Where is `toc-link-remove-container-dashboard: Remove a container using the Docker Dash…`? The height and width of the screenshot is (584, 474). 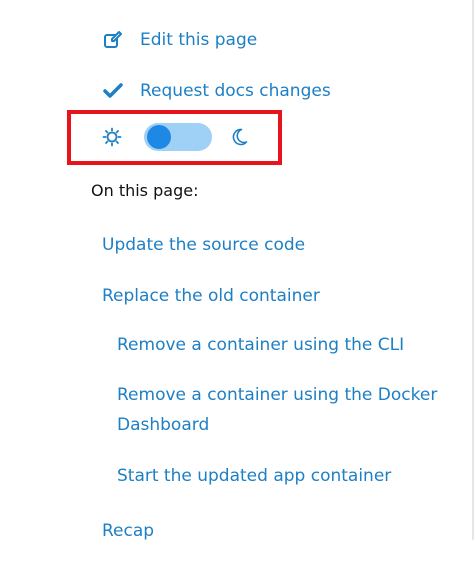
toc-link-remove-container-dashboard: Remove a container using the Docker Dash… is located at coordinates (287, 410).